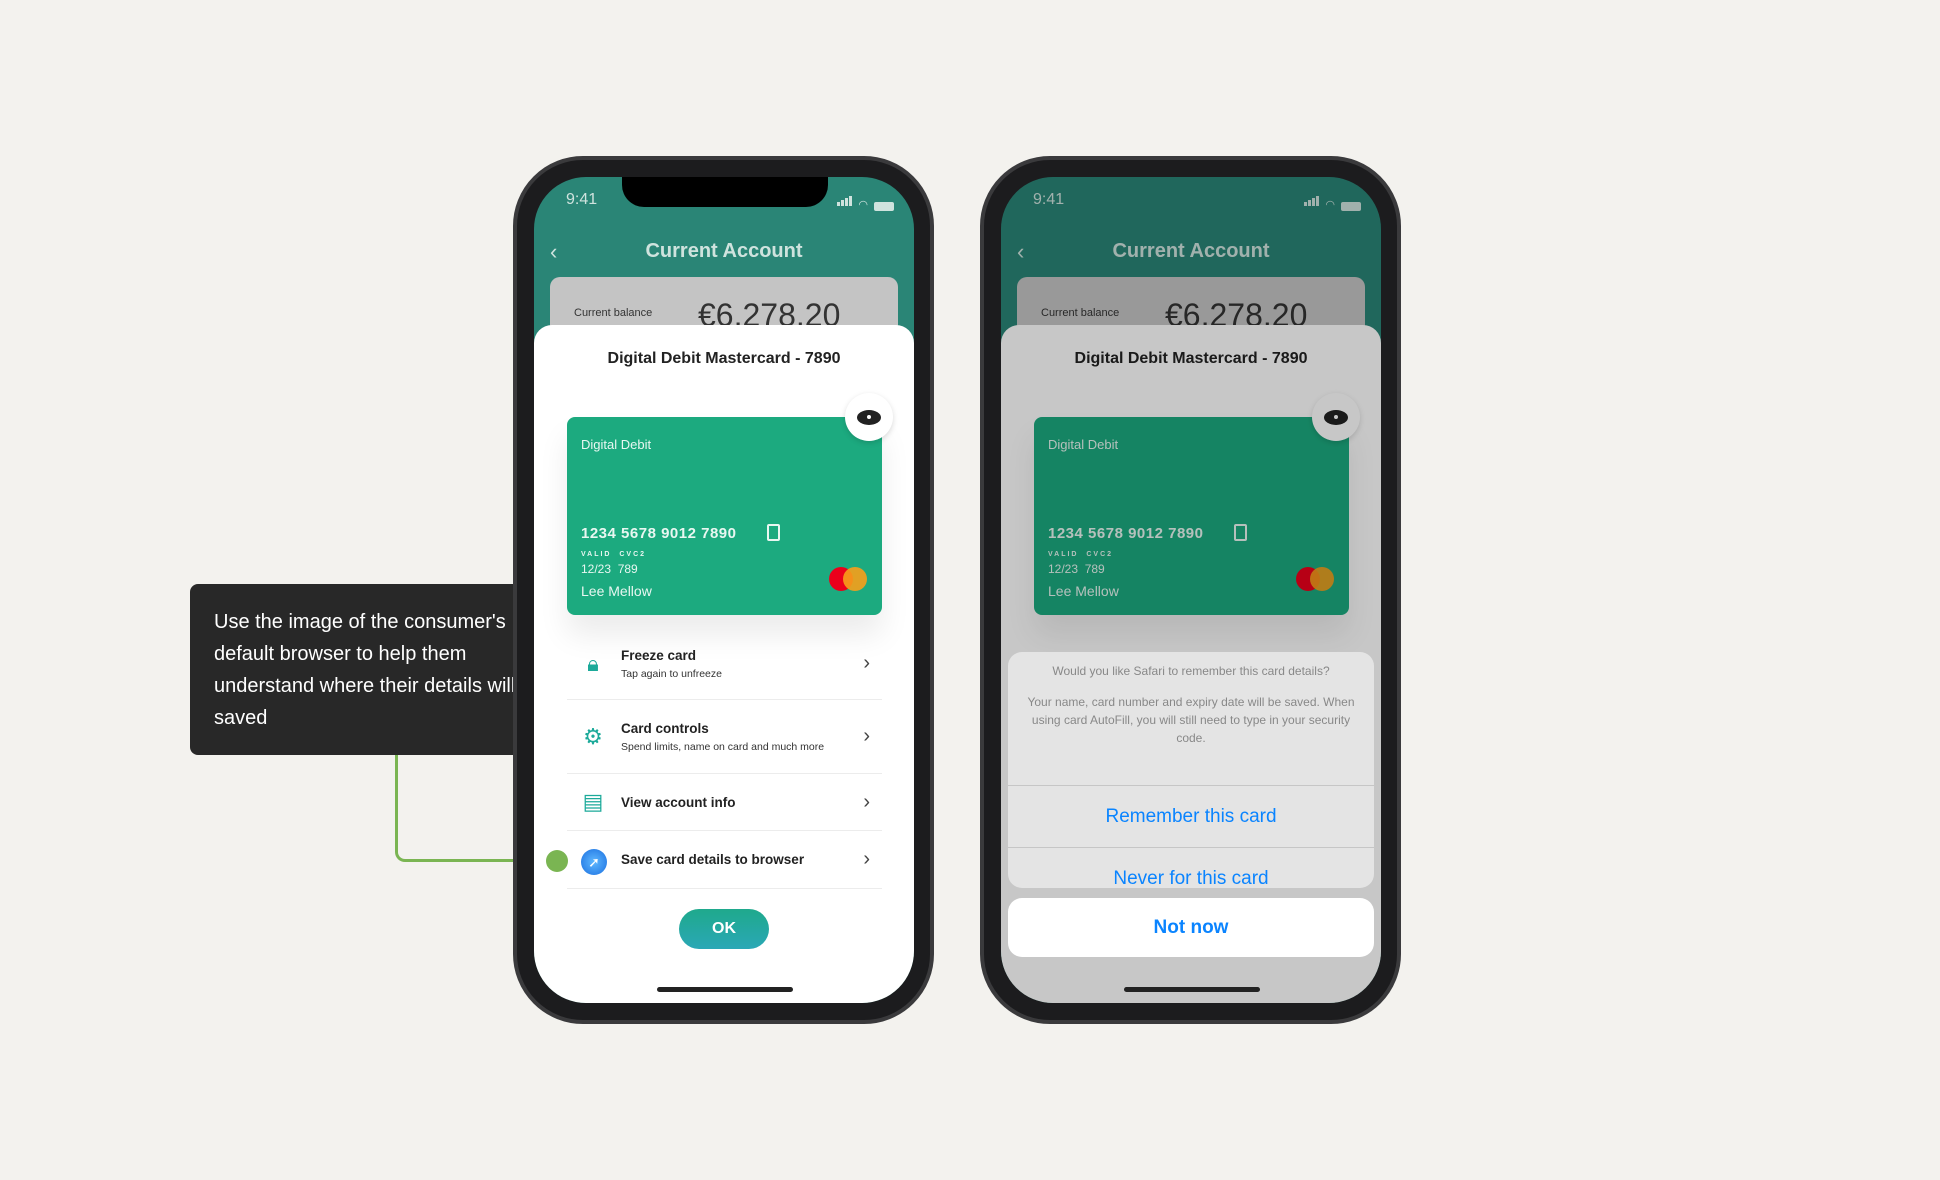 The height and width of the screenshot is (1180, 1940). Describe the element at coordinates (671, 673) in the screenshot. I see `menu-item-subtitle: Tap again to unfreeze` at that location.